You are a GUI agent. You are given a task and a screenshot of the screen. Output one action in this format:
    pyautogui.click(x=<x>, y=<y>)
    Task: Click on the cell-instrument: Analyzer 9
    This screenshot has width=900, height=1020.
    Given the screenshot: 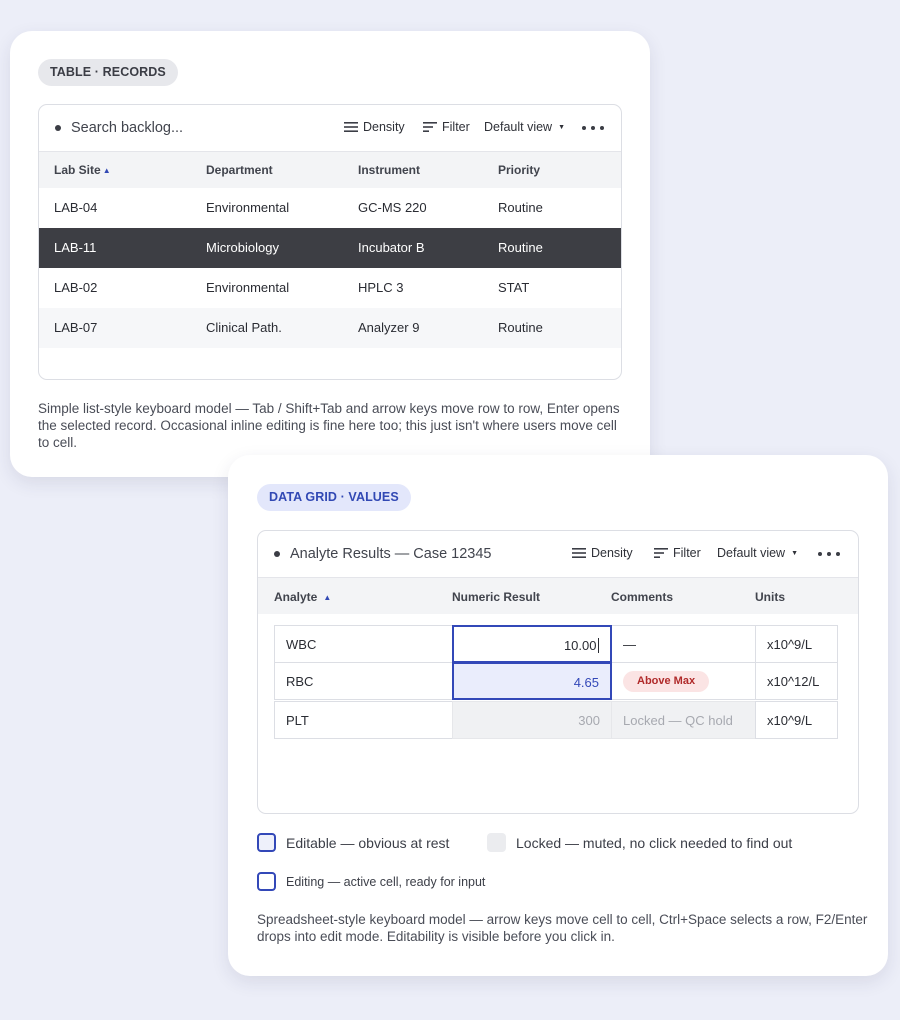 What is the action you would take?
    pyautogui.click(x=389, y=327)
    